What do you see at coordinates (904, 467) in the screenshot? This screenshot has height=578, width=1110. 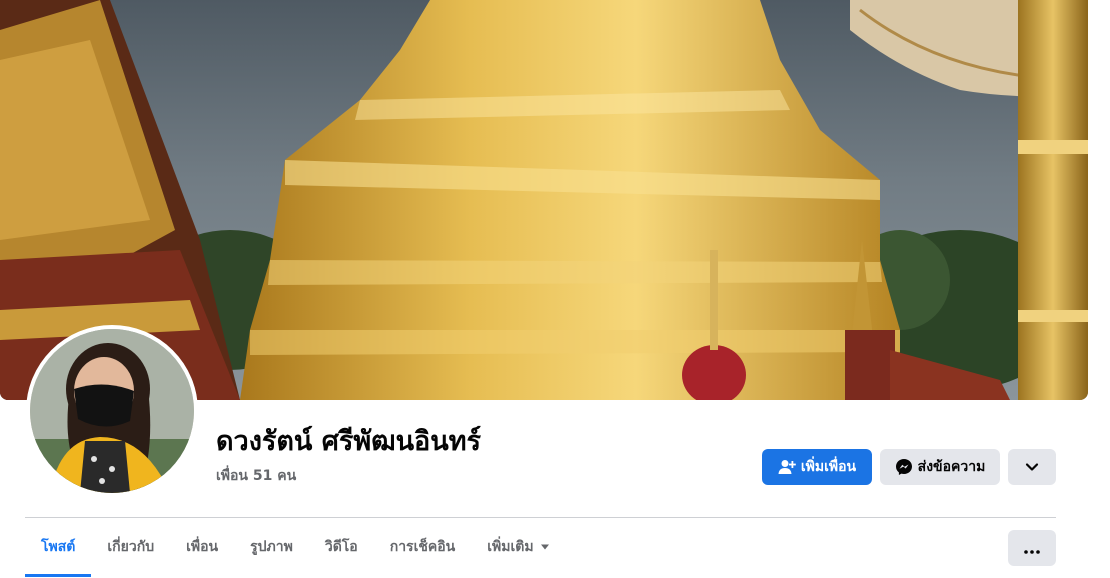 I see `messenger-icon` at bounding box center [904, 467].